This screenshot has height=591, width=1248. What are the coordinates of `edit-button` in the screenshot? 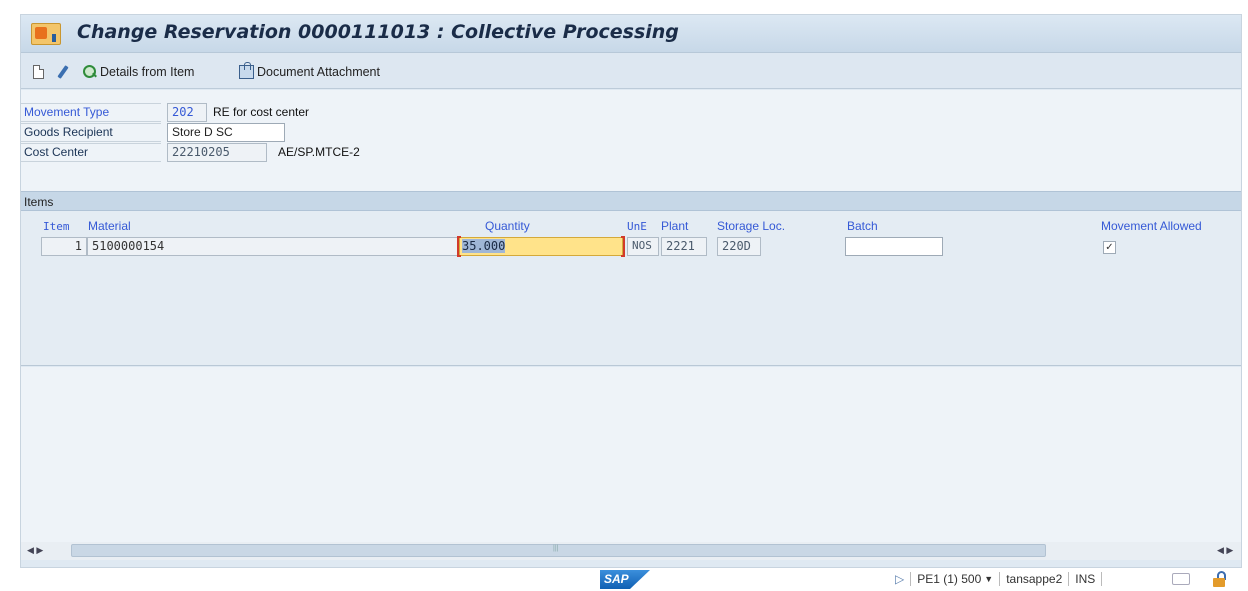 It's located at (63, 72).